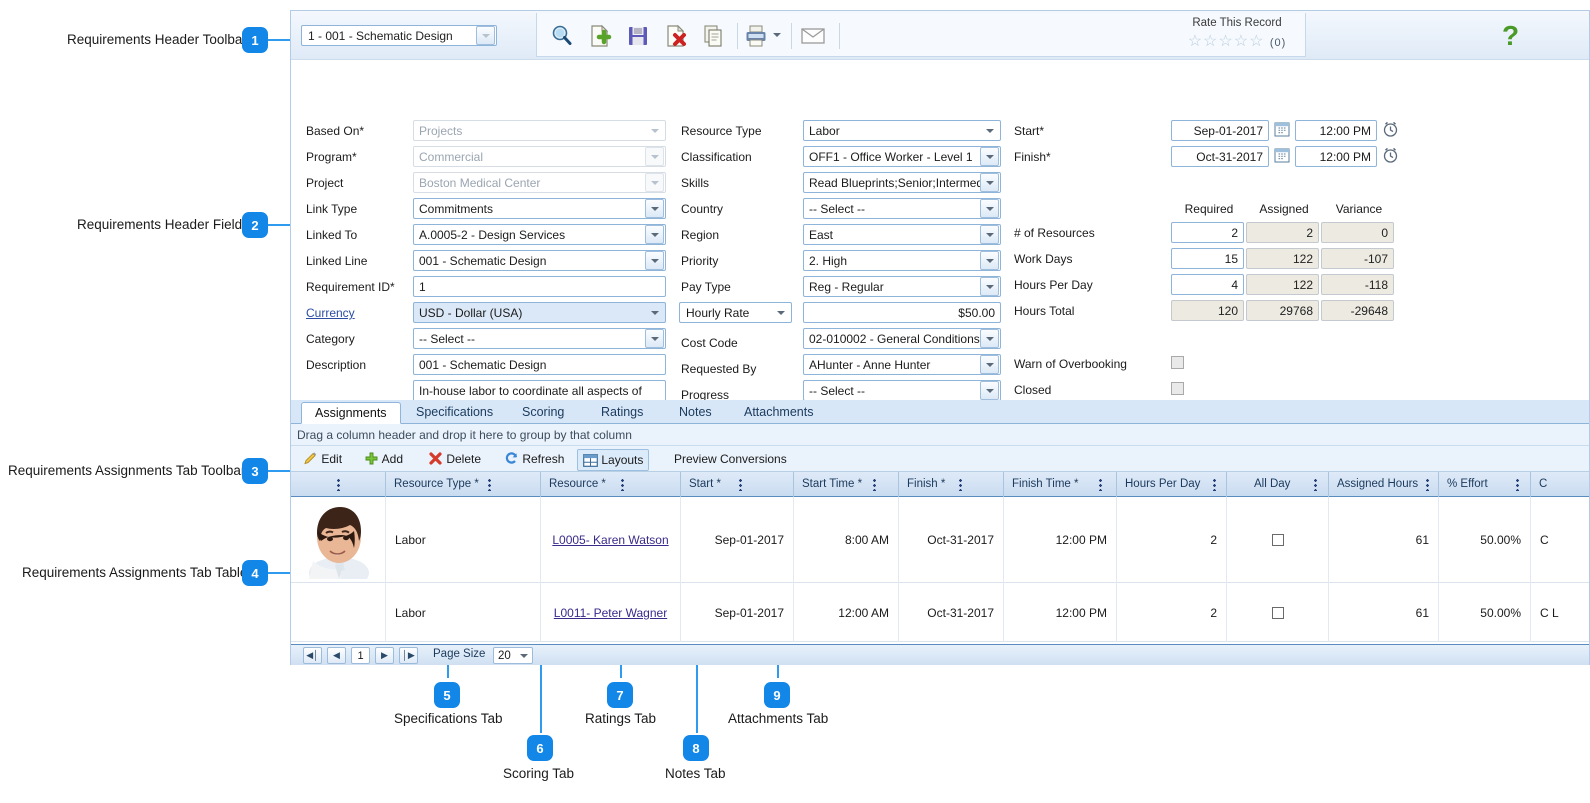 The width and height of the screenshot is (1590, 803). Describe the element at coordinates (989, 156) in the screenshot. I see `field-classification-dropdown-icon` at that location.